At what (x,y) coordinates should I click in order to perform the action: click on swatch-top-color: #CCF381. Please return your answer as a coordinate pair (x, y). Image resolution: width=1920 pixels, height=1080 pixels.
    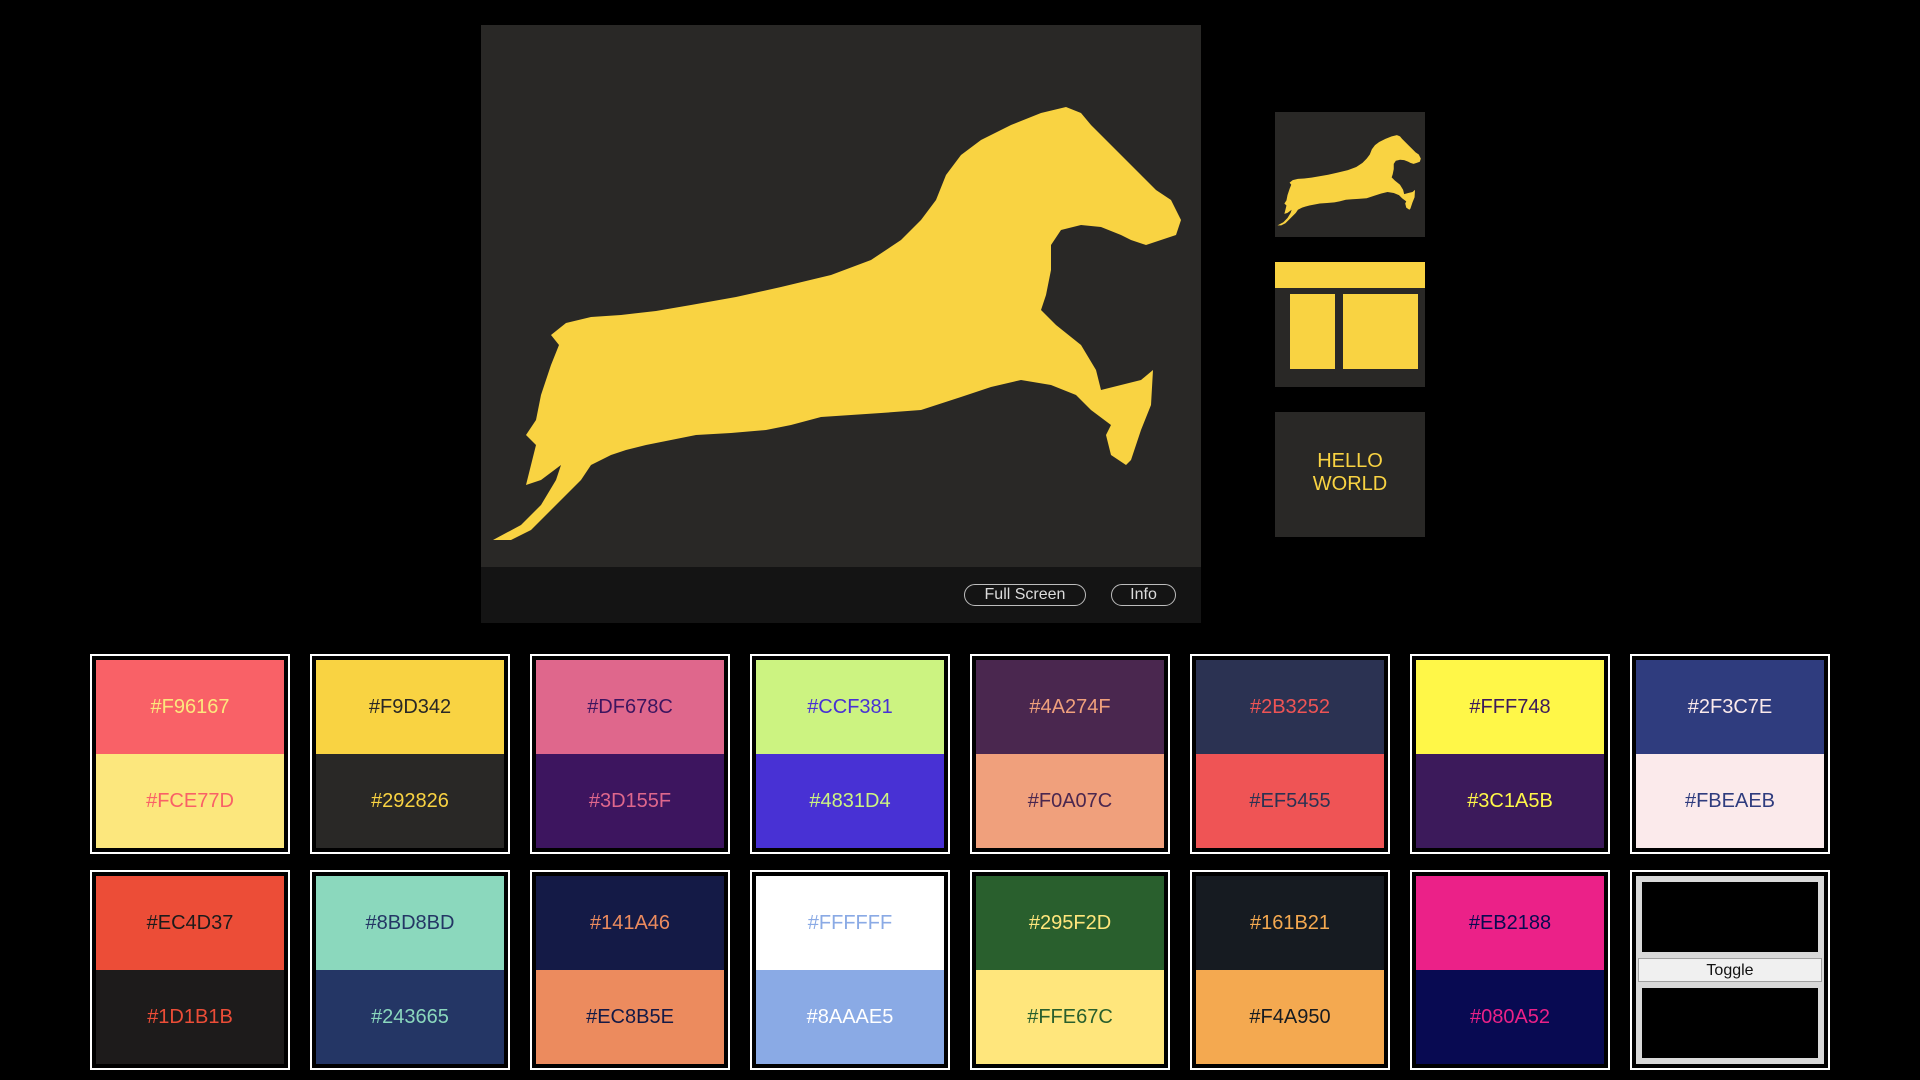
    Looking at the image, I should click on (850, 707).